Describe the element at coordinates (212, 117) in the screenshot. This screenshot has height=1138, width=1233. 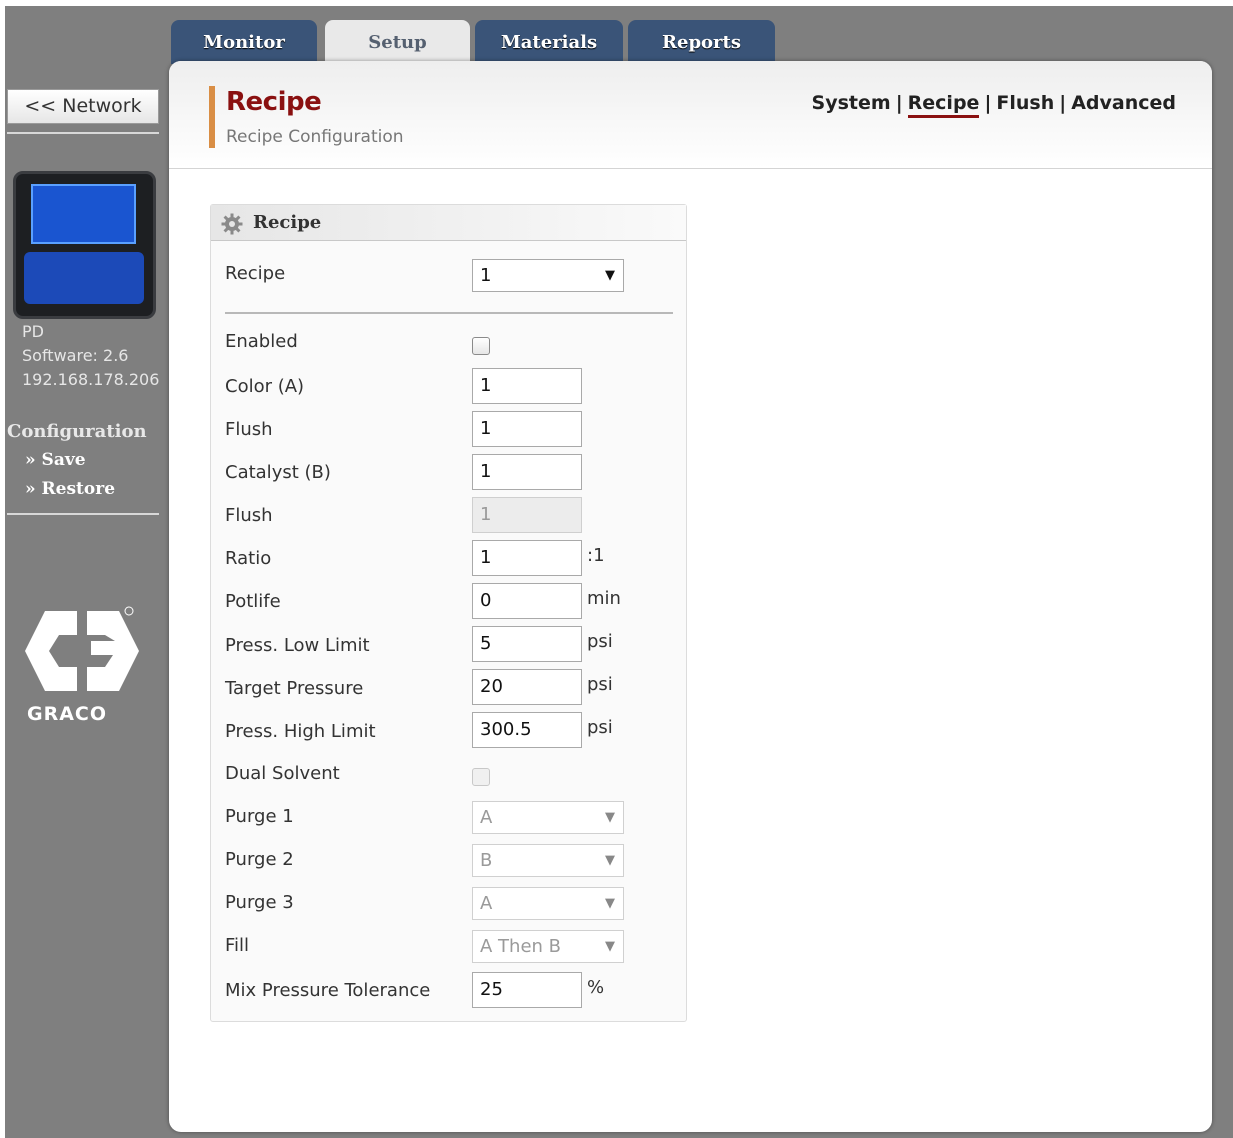
I see `title-accent-bar` at that location.